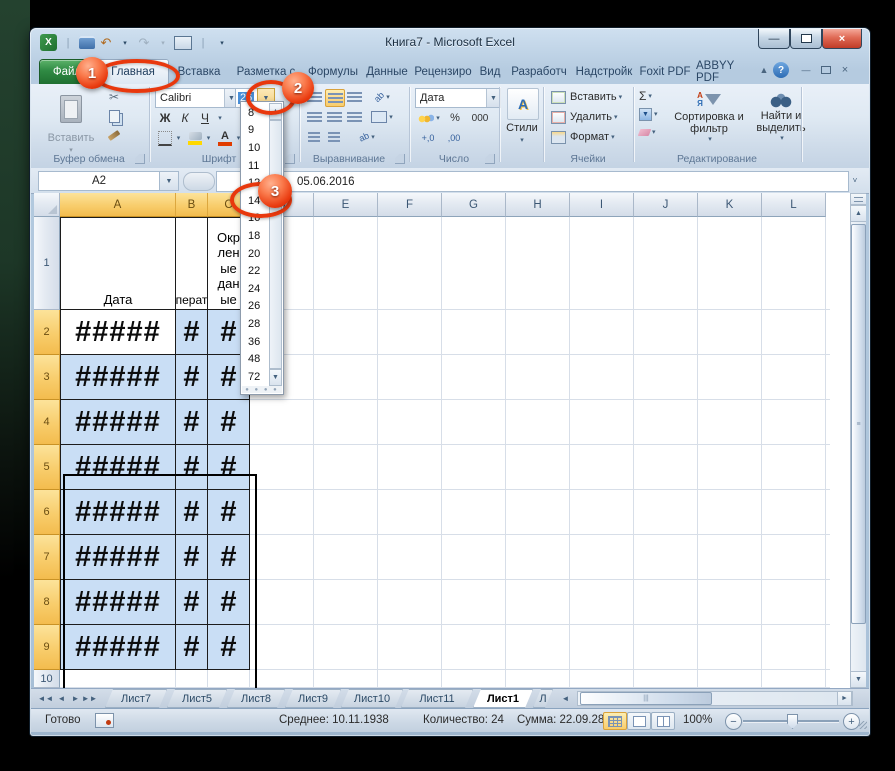 The height and width of the screenshot is (771, 895). I want to click on orientation-button: ab ▾, so click(382, 97).